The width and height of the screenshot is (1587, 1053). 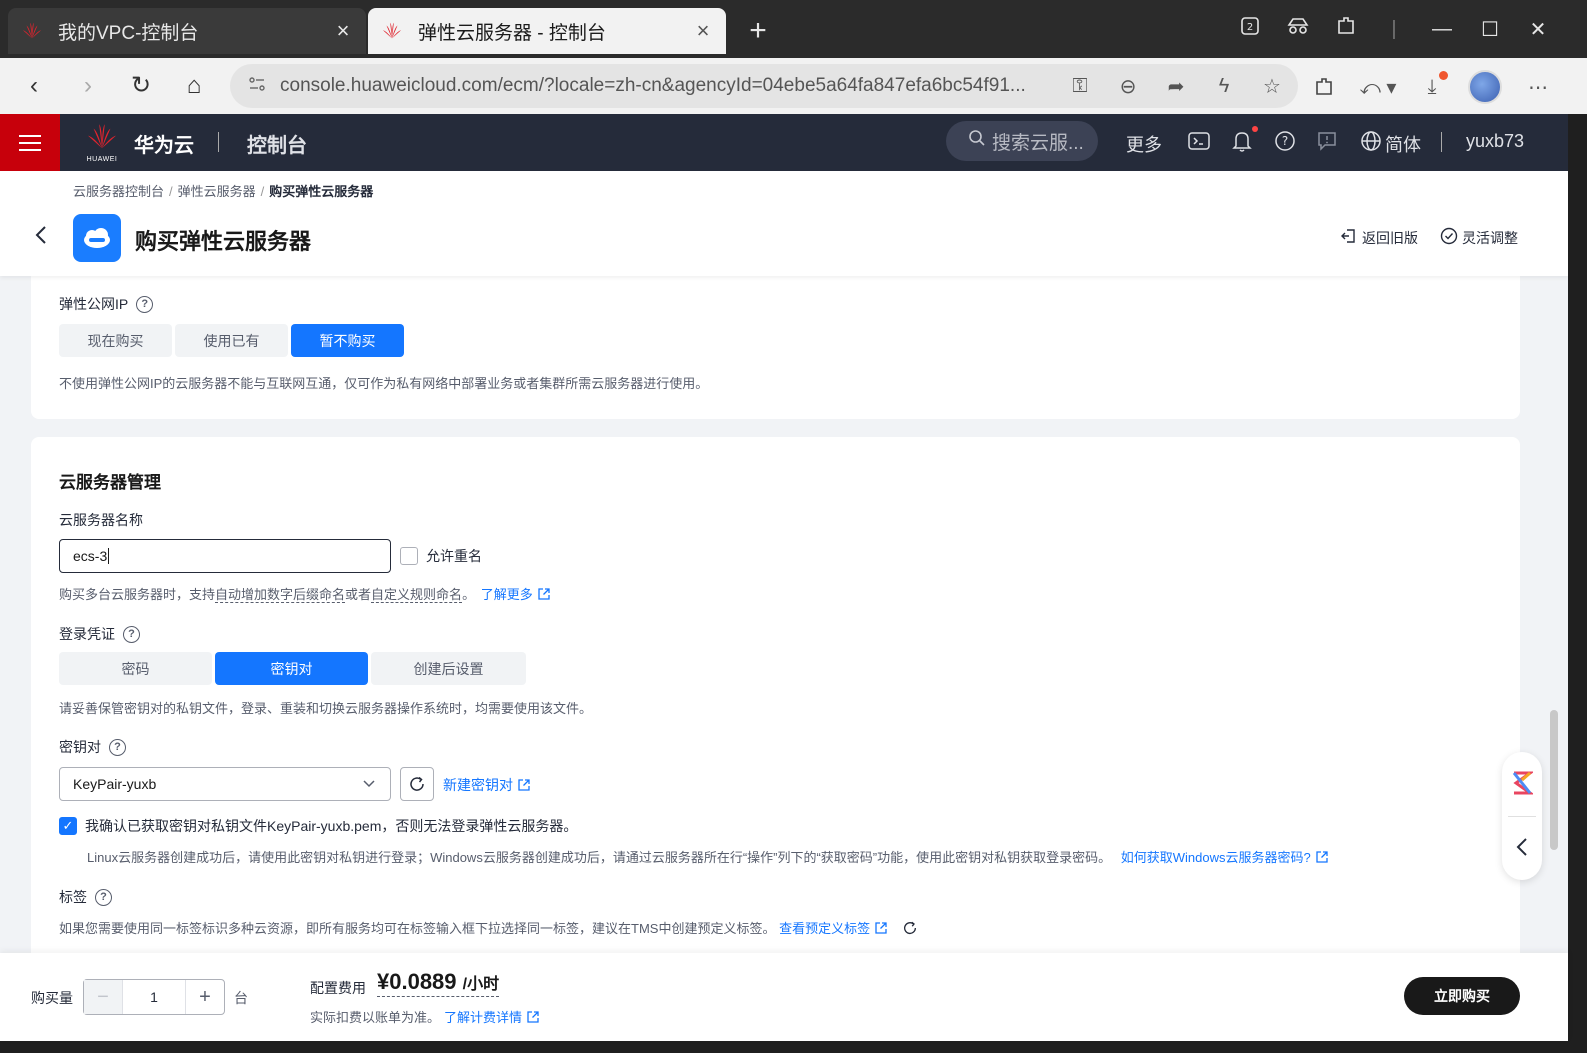 I want to click on quantity-value: 1, so click(x=154, y=997).